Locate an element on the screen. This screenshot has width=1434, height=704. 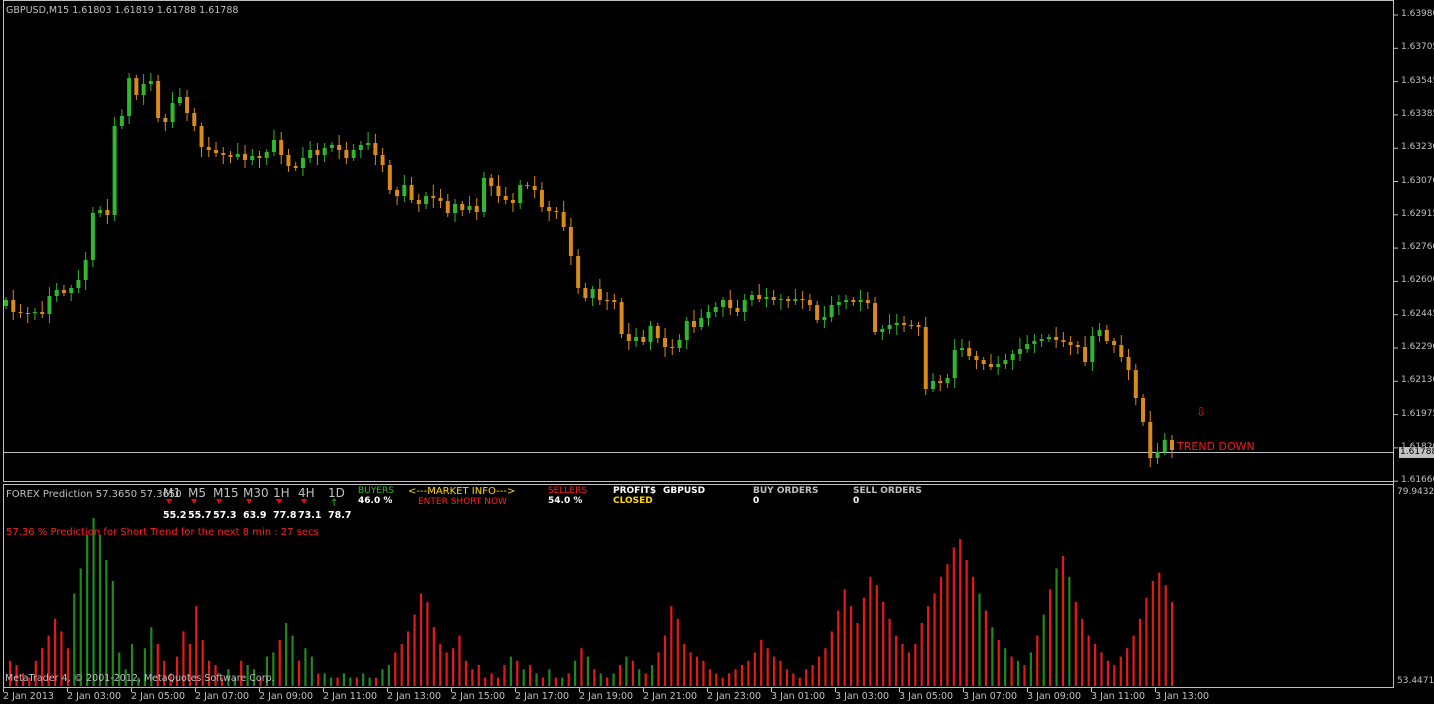
time-label: 2 Jan 05:00 is located at coordinates (158, 696).